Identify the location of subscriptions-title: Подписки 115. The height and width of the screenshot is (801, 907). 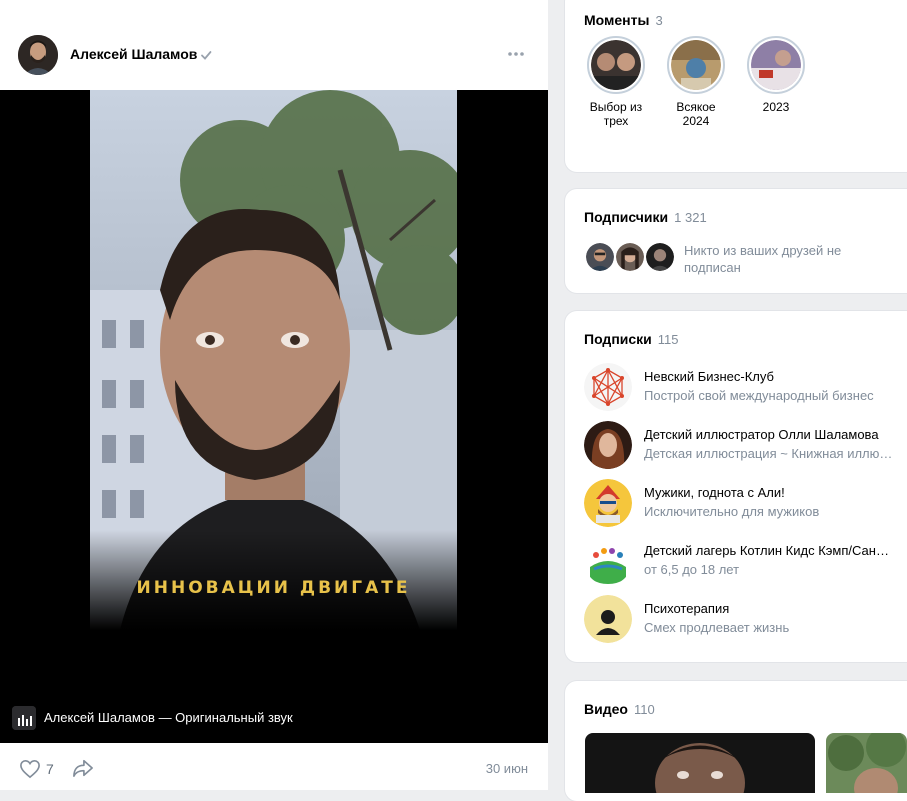
(631, 339).